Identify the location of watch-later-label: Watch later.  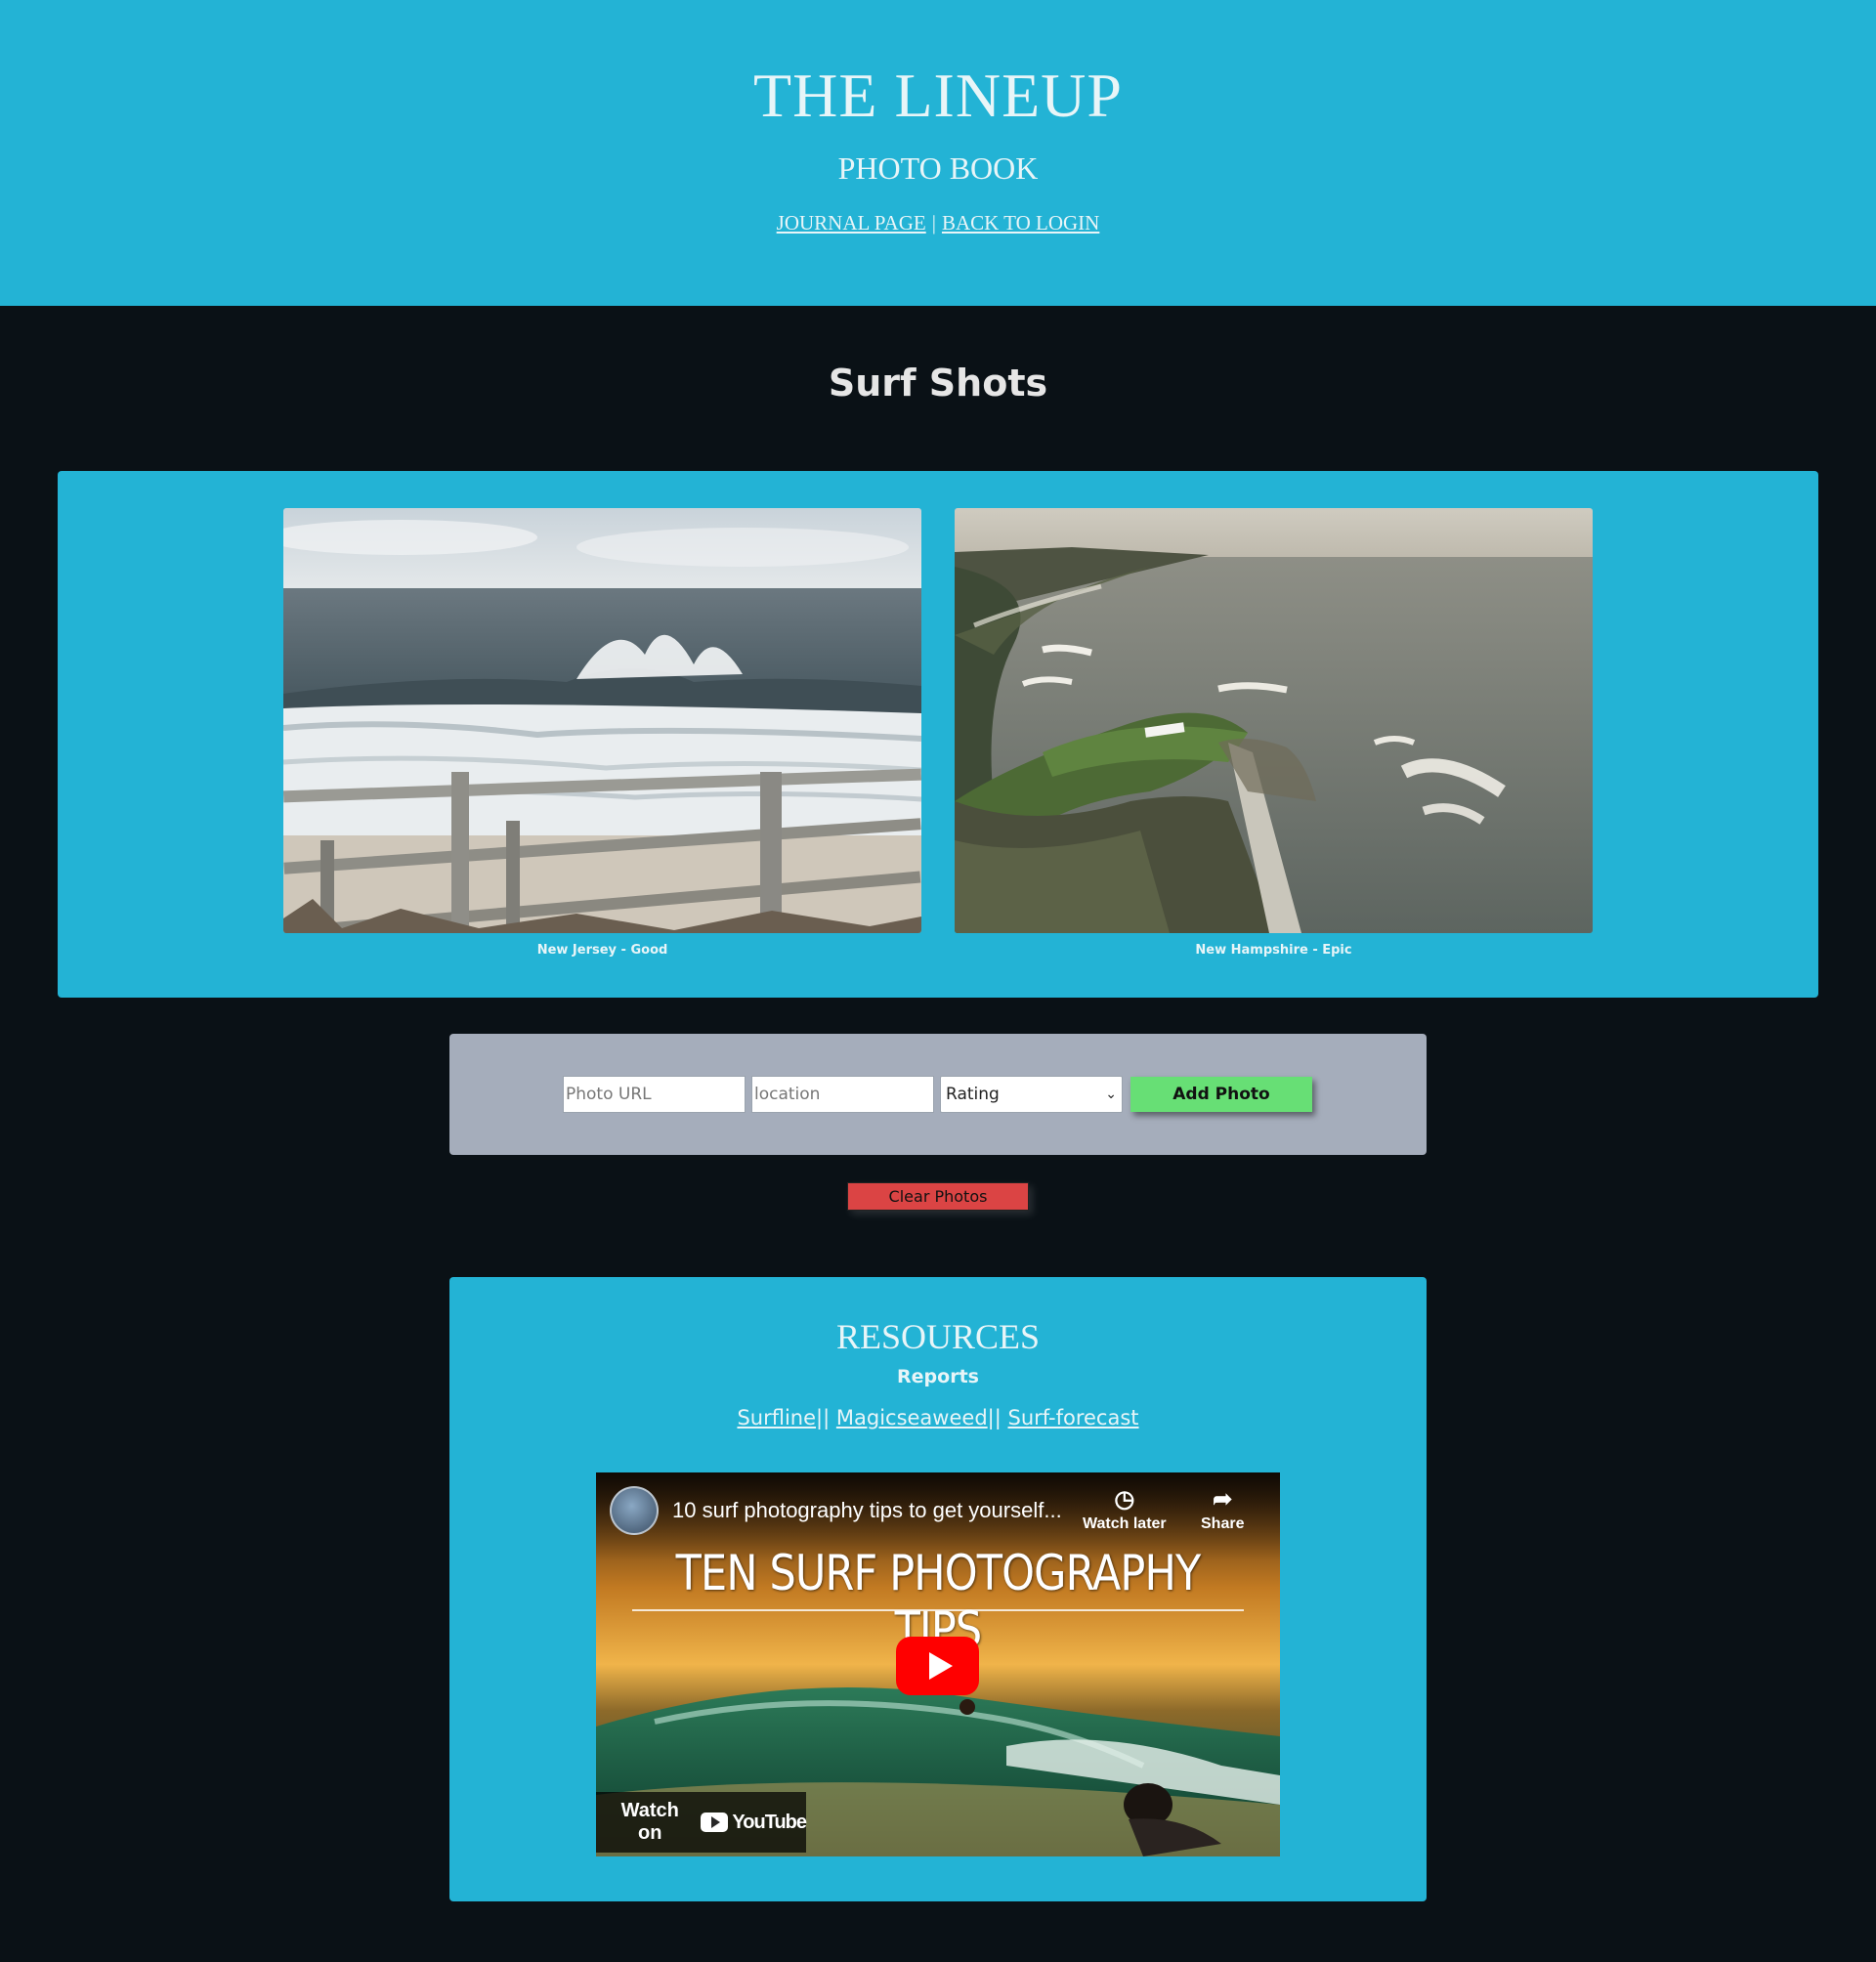
(1125, 1524).